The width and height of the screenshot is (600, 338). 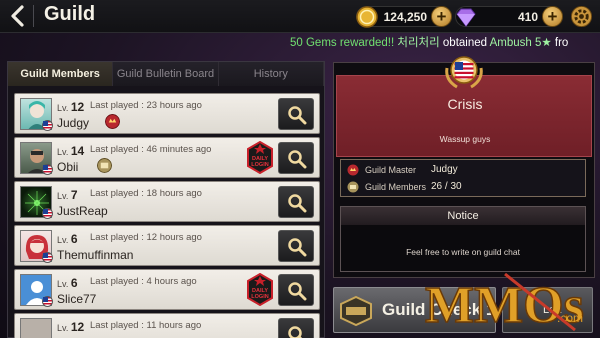 I want to click on guild-master-rank-icon, so click(x=112, y=121).